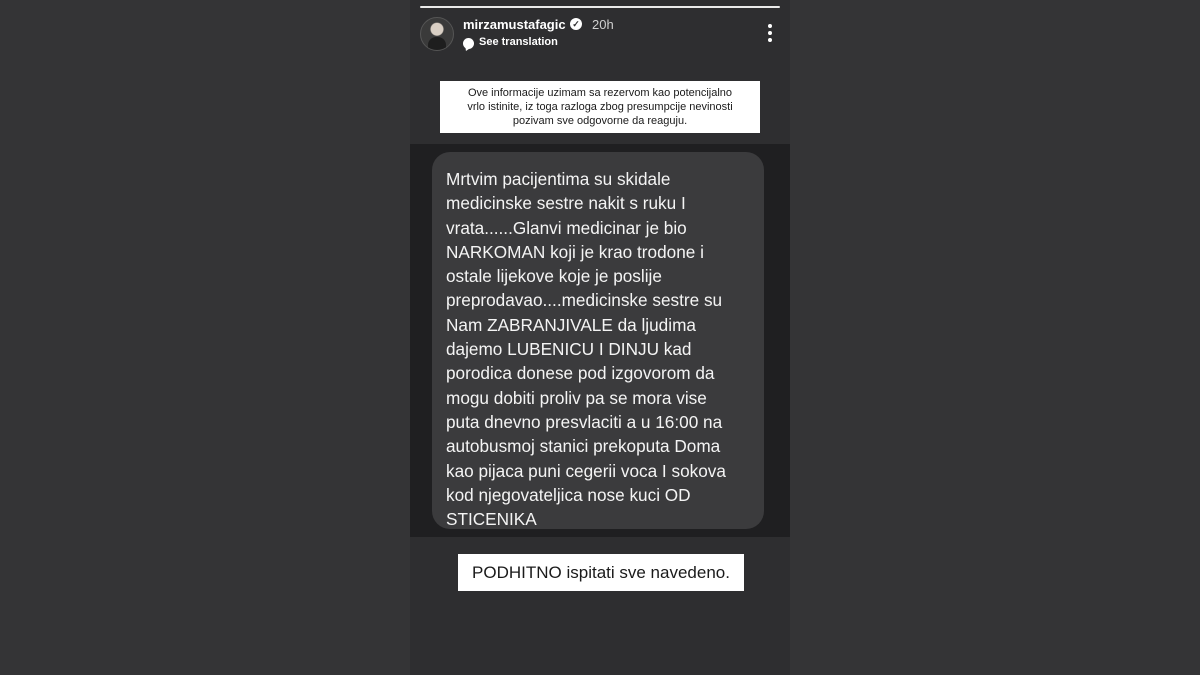 This screenshot has height=675, width=1200. What do you see at coordinates (600, 34) in the screenshot?
I see `story-header: mirzamustafagic ✓ 20h See translation` at bounding box center [600, 34].